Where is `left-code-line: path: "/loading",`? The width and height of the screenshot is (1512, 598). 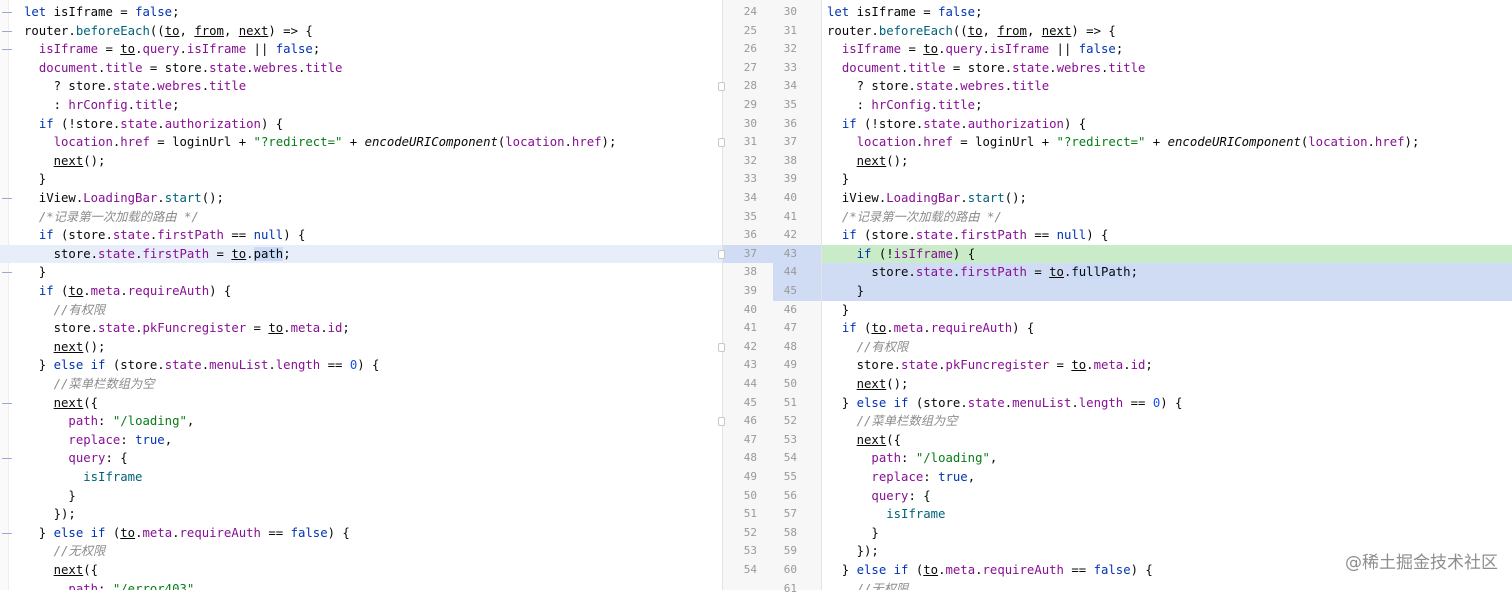 left-code-line: path: "/loading", is located at coordinates (361, 421).